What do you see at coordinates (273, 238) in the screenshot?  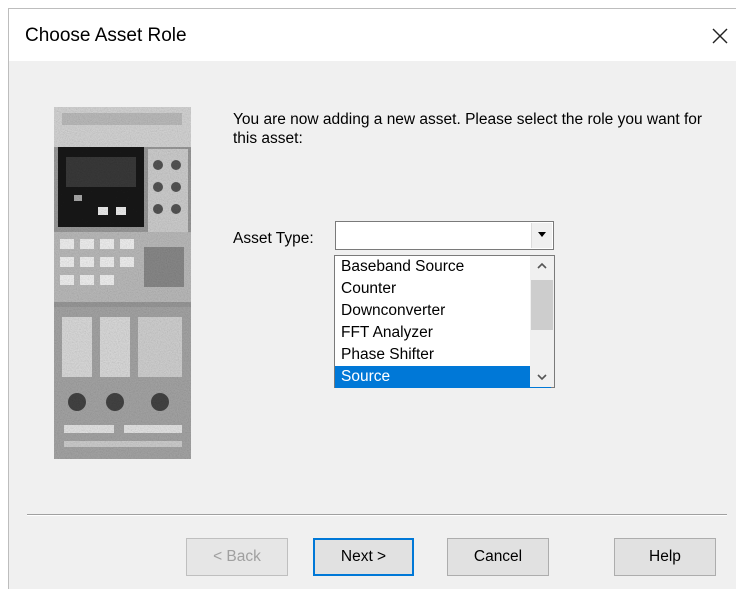 I see `asset-type-label: Asset Type:` at bounding box center [273, 238].